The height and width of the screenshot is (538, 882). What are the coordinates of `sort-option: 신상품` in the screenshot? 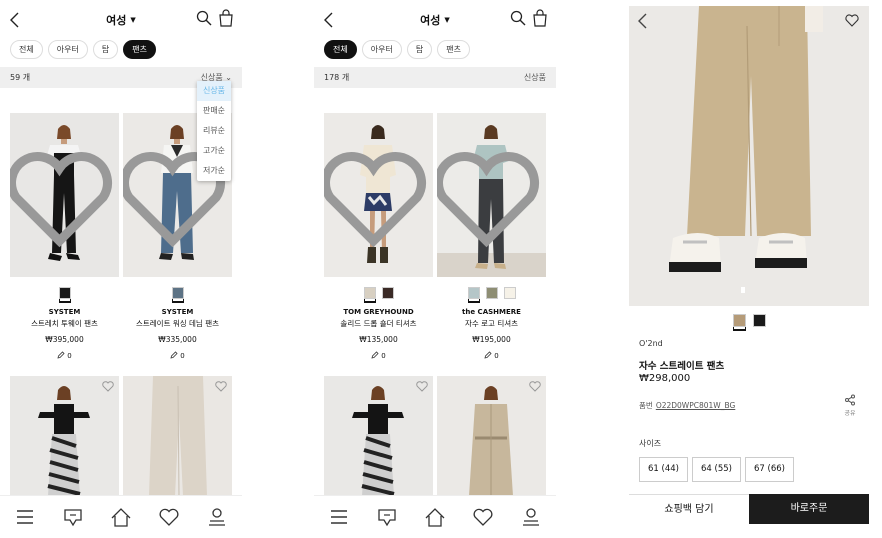 It's located at (214, 91).